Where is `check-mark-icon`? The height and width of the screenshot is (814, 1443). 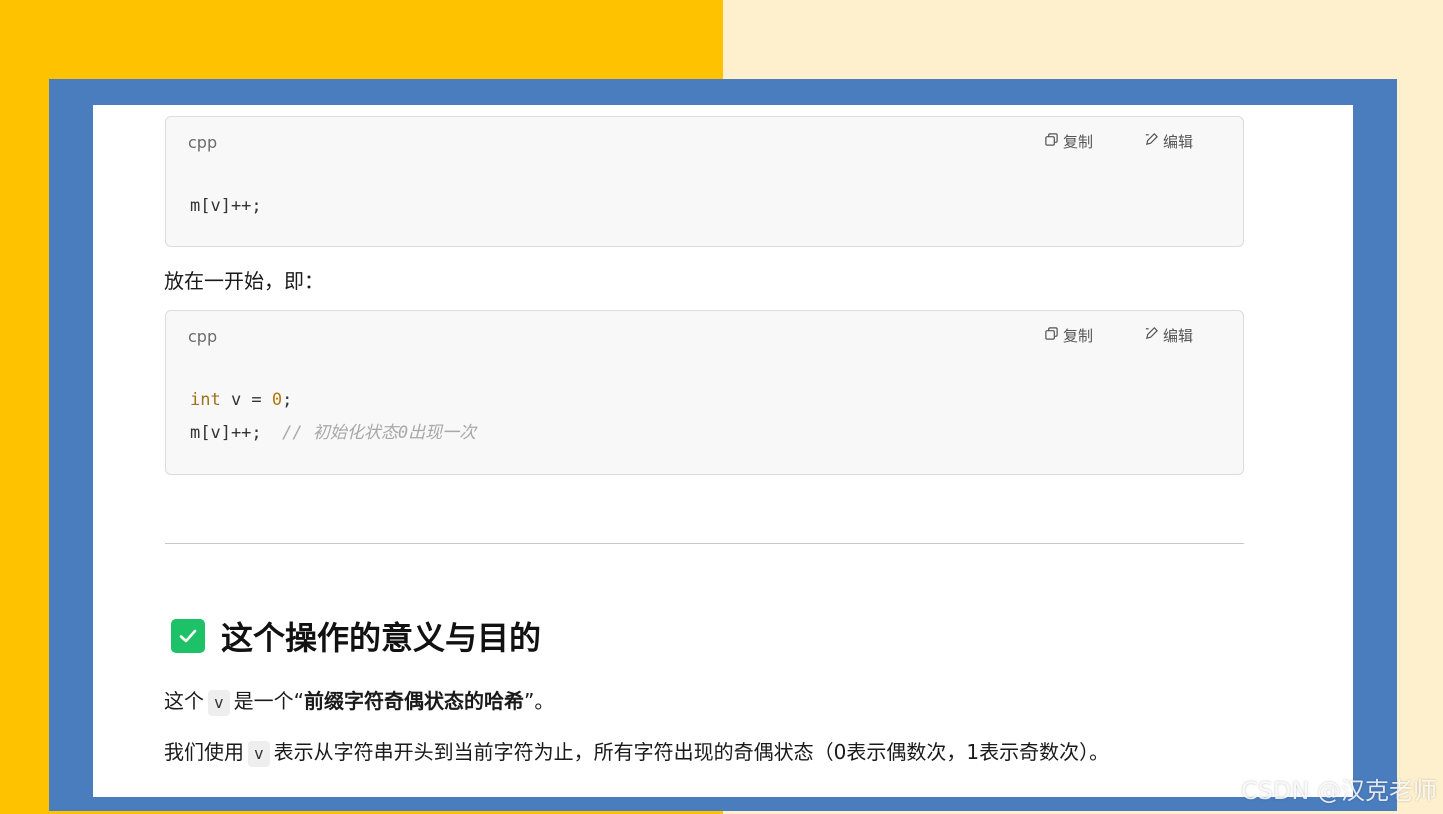 check-mark-icon is located at coordinates (188, 636).